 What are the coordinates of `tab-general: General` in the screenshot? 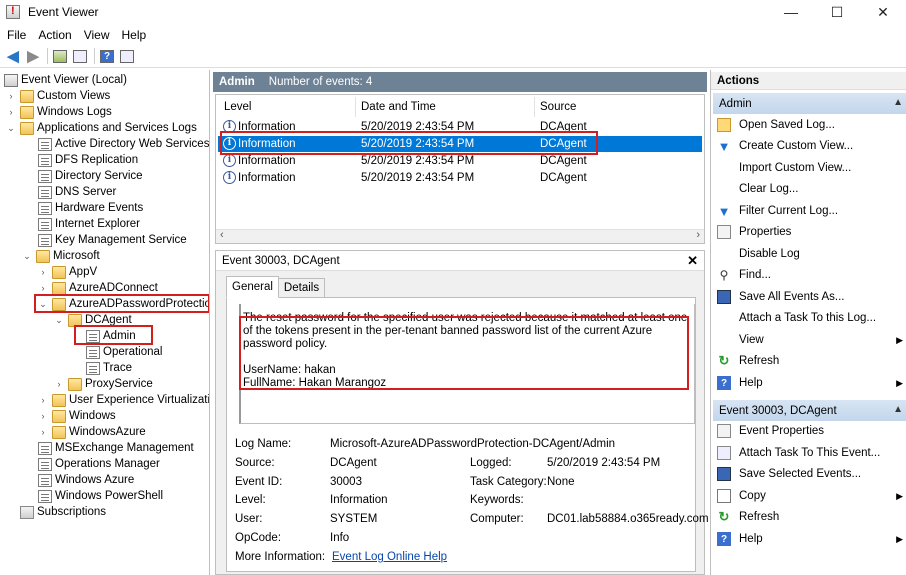 It's located at (252, 287).